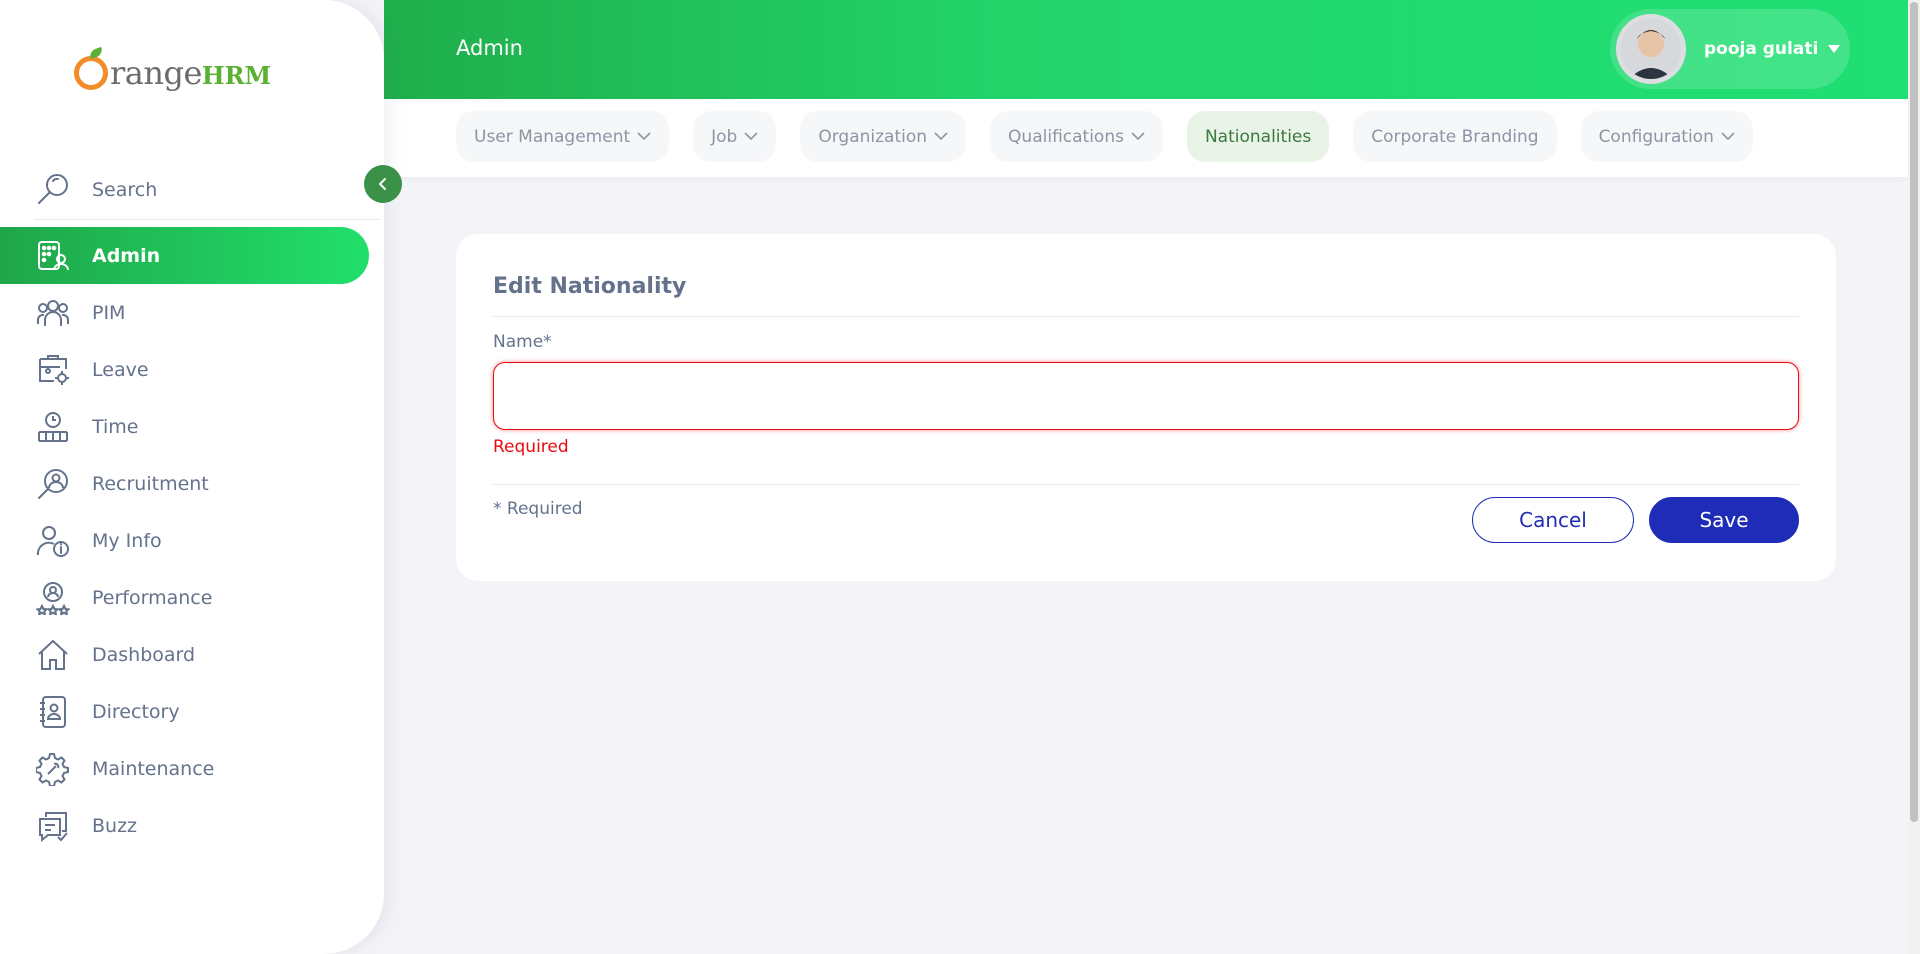 Image resolution: width=1920 pixels, height=954 pixels. I want to click on tab-nationalities: Nationalities, so click(1258, 136).